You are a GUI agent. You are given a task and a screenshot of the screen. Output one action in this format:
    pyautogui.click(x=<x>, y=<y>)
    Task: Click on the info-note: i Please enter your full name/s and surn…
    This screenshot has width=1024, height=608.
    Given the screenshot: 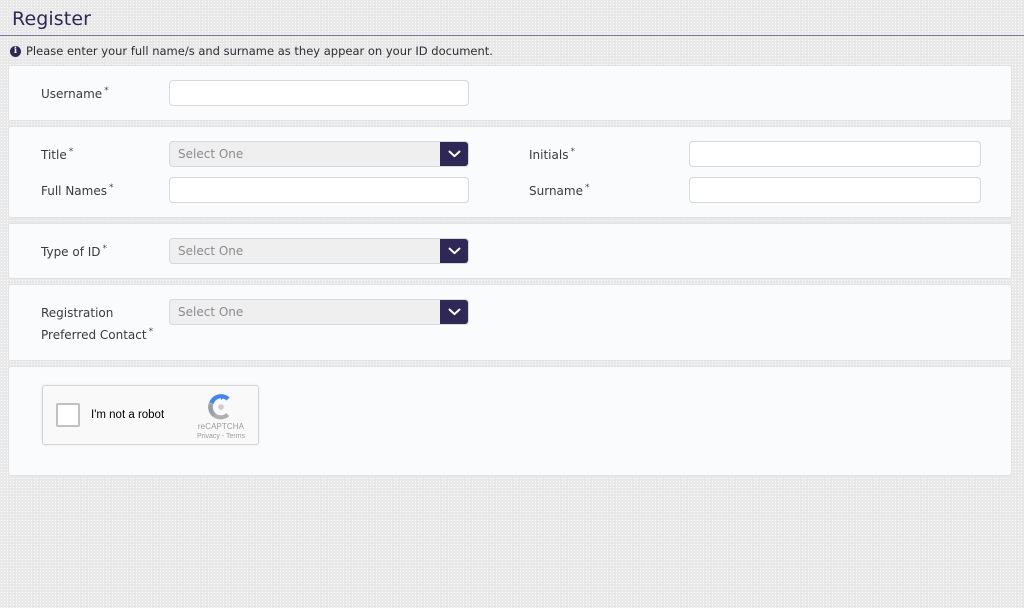 What is the action you would take?
    pyautogui.click(x=512, y=50)
    